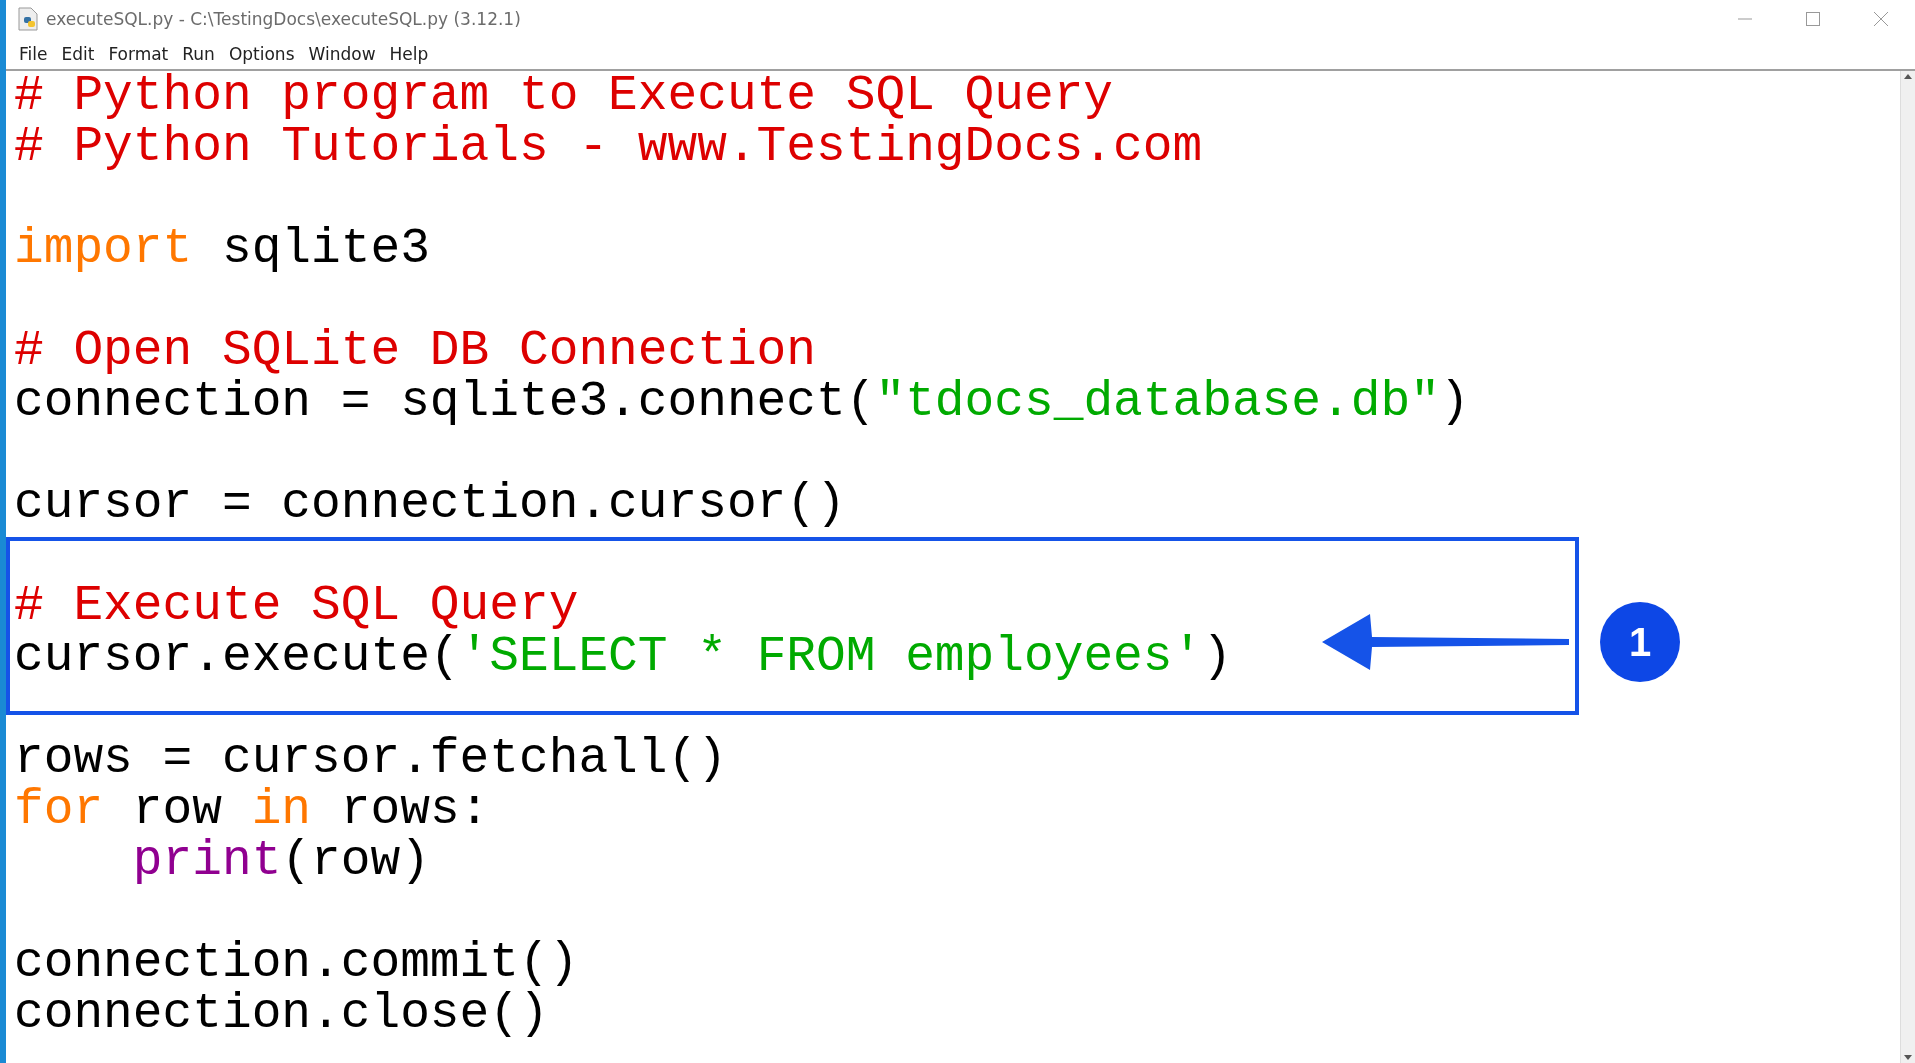 This screenshot has height=1063, width=1915. What do you see at coordinates (1907, 567) in the screenshot?
I see `scrollbar` at bounding box center [1907, 567].